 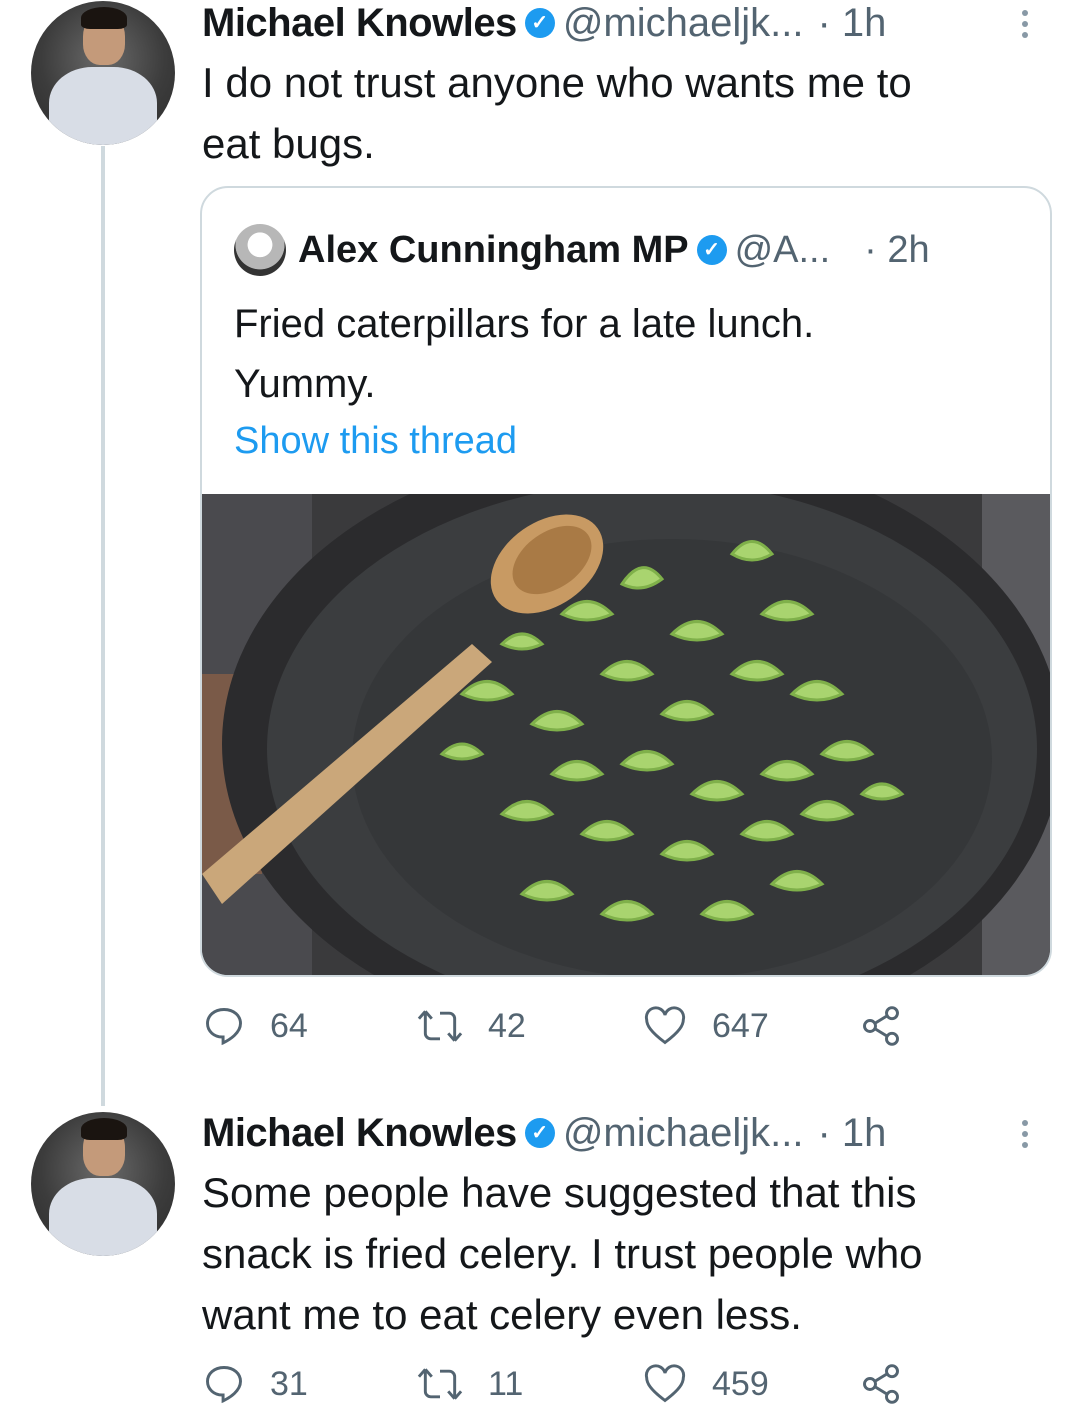 What do you see at coordinates (740, 1383) in the screenshot?
I see `like-count: 459` at bounding box center [740, 1383].